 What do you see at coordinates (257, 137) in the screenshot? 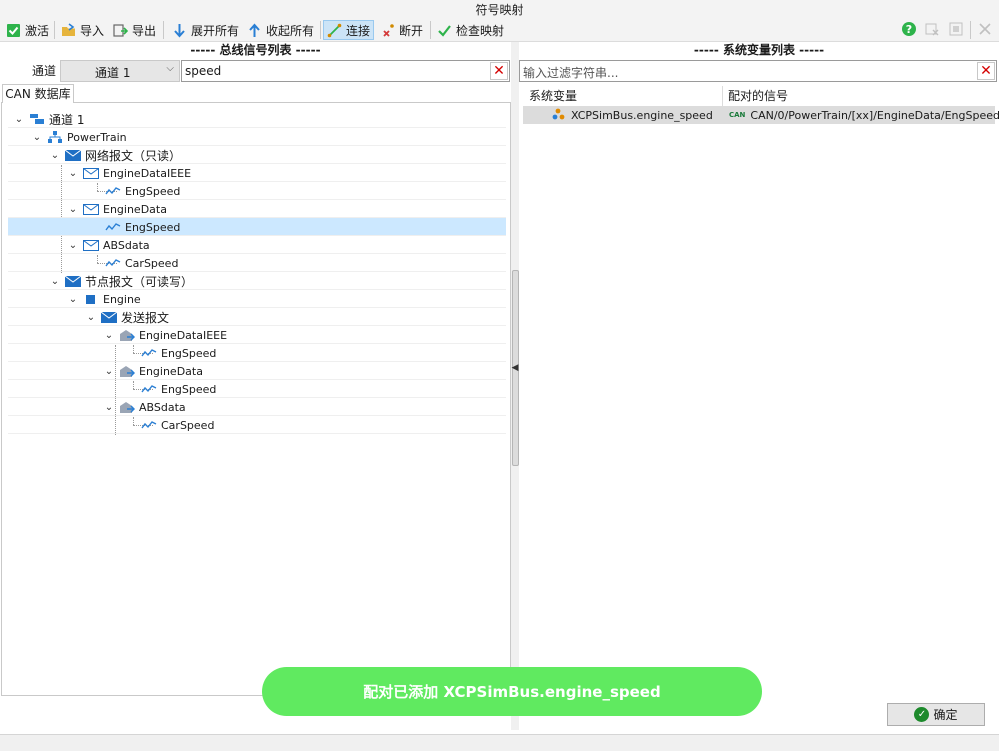
I see `tree-row: ⌄ PowerTrain` at bounding box center [257, 137].